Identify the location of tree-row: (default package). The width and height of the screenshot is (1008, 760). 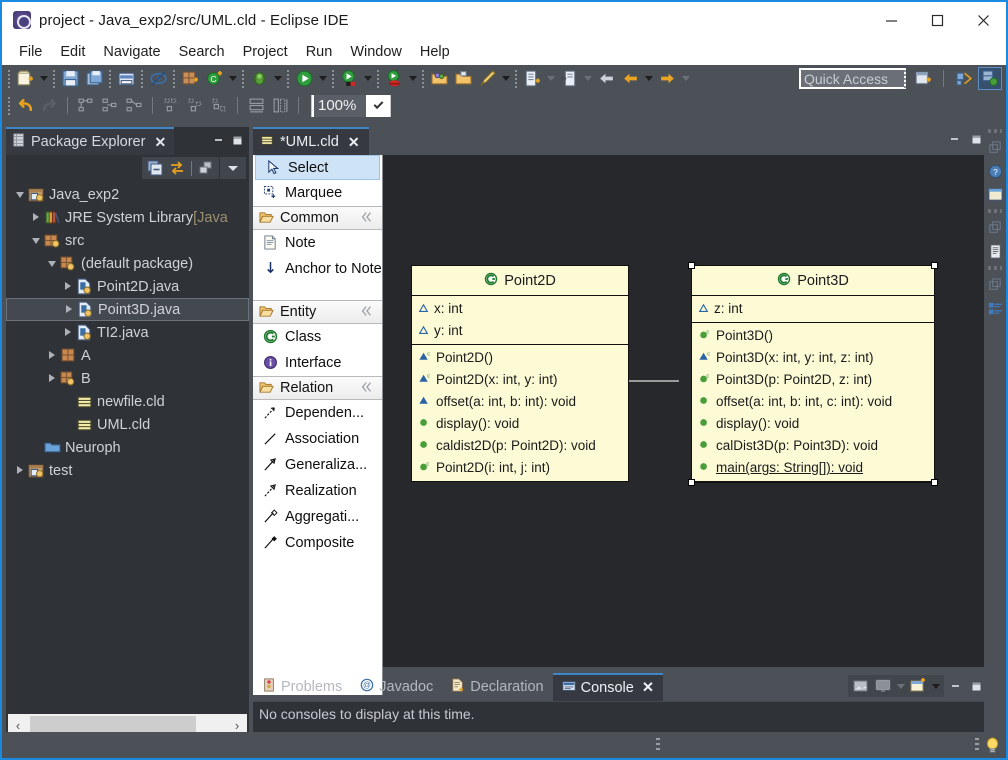
(127, 263).